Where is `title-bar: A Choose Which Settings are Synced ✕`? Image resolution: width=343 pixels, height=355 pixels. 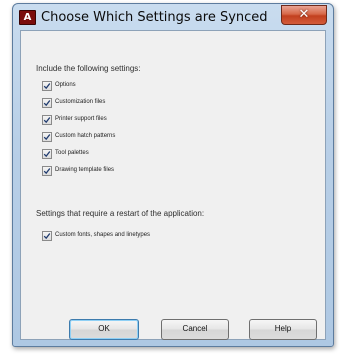
title-bar: A Choose Which Settings are Synced ✕ is located at coordinates (173, 17).